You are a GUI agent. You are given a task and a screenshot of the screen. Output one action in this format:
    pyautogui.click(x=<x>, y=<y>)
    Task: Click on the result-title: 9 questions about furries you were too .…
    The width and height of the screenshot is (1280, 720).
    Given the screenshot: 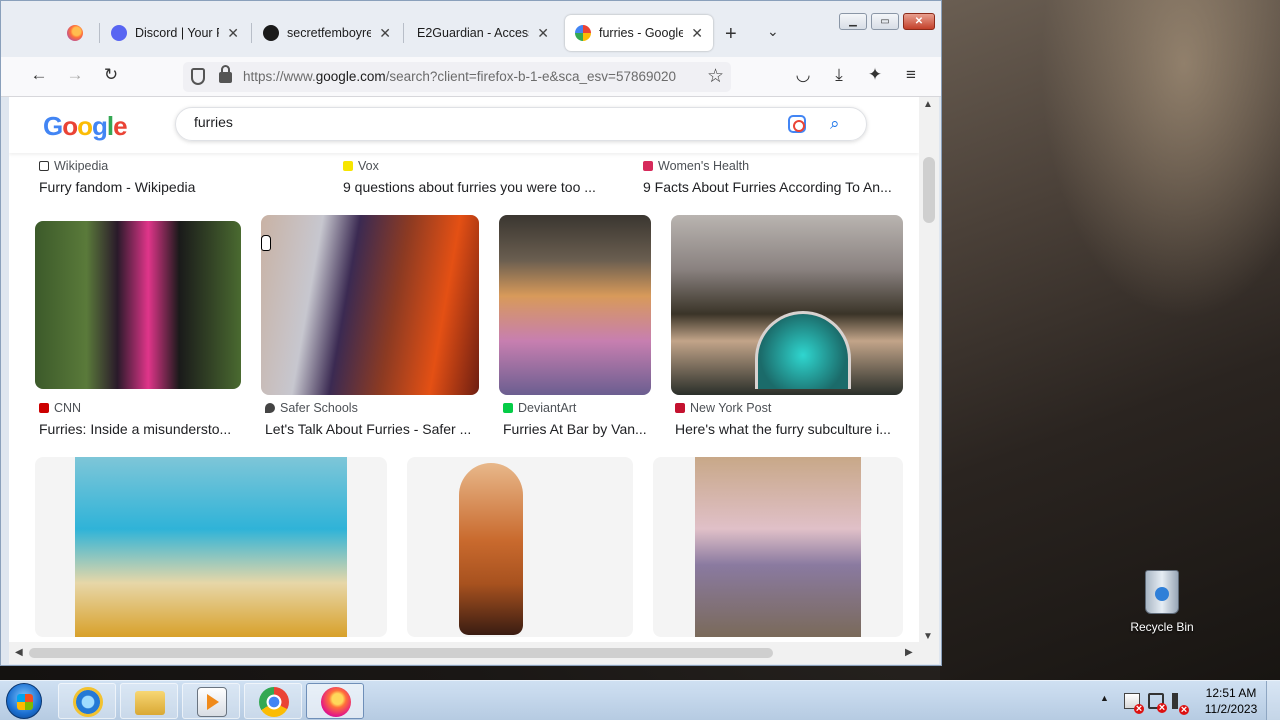 What is the action you would take?
    pyautogui.click(x=469, y=187)
    